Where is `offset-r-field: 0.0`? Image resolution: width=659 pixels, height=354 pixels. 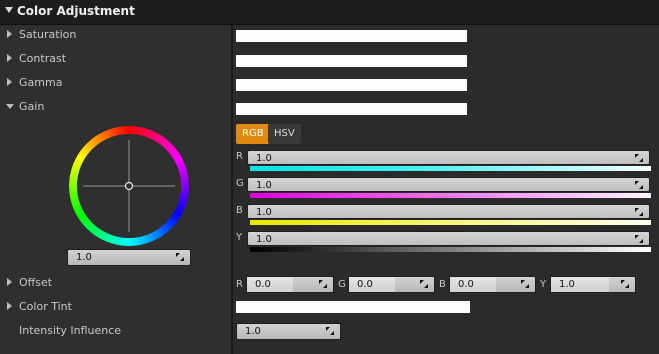
offset-r-field: 0.0 is located at coordinates (290, 284).